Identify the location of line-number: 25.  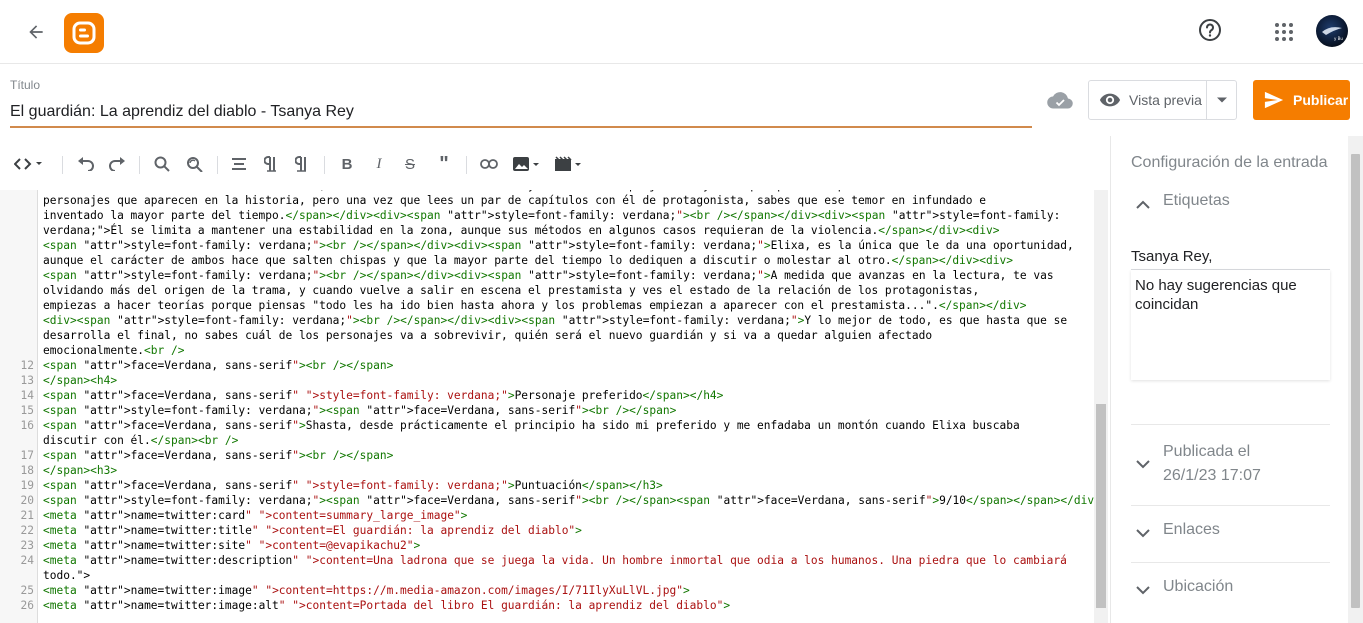
(27, 590).